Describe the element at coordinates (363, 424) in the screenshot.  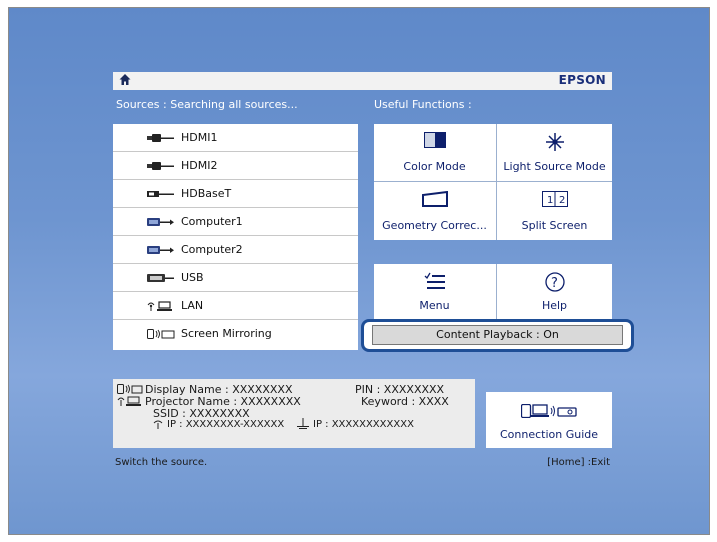
I see `wired-ip: IP : XXXXXXXXXXXX` at that location.